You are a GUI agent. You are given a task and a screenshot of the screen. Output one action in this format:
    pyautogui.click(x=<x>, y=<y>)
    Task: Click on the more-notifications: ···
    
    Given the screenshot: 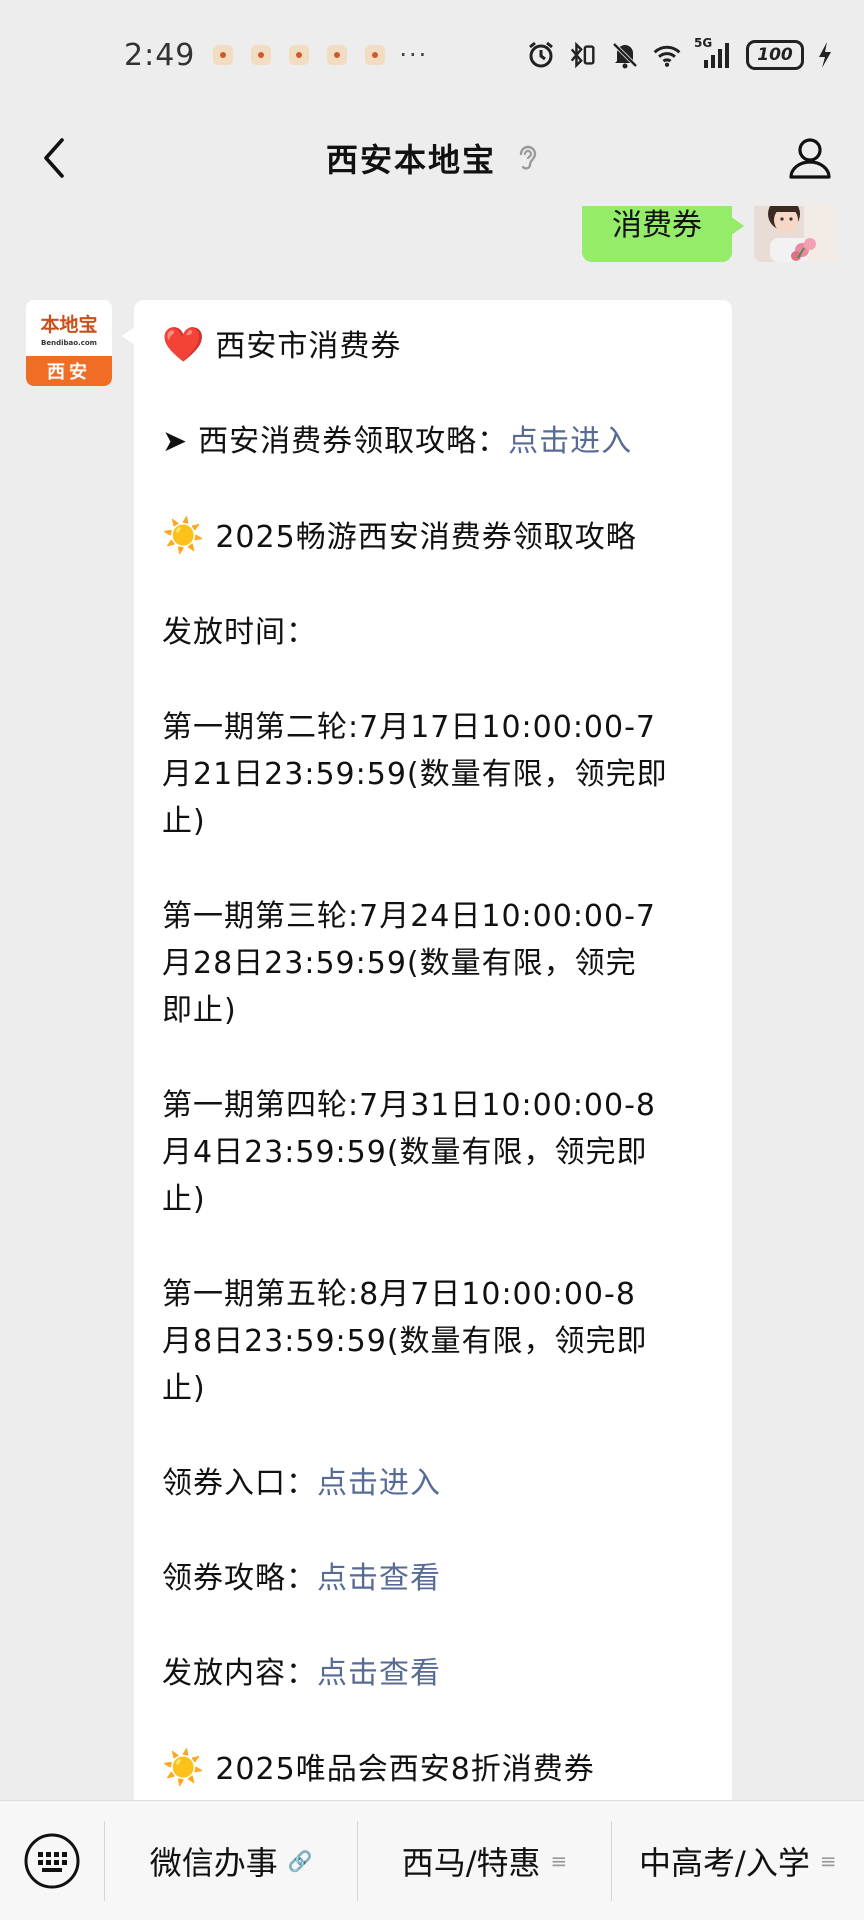 What is the action you would take?
    pyautogui.click(x=414, y=55)
    